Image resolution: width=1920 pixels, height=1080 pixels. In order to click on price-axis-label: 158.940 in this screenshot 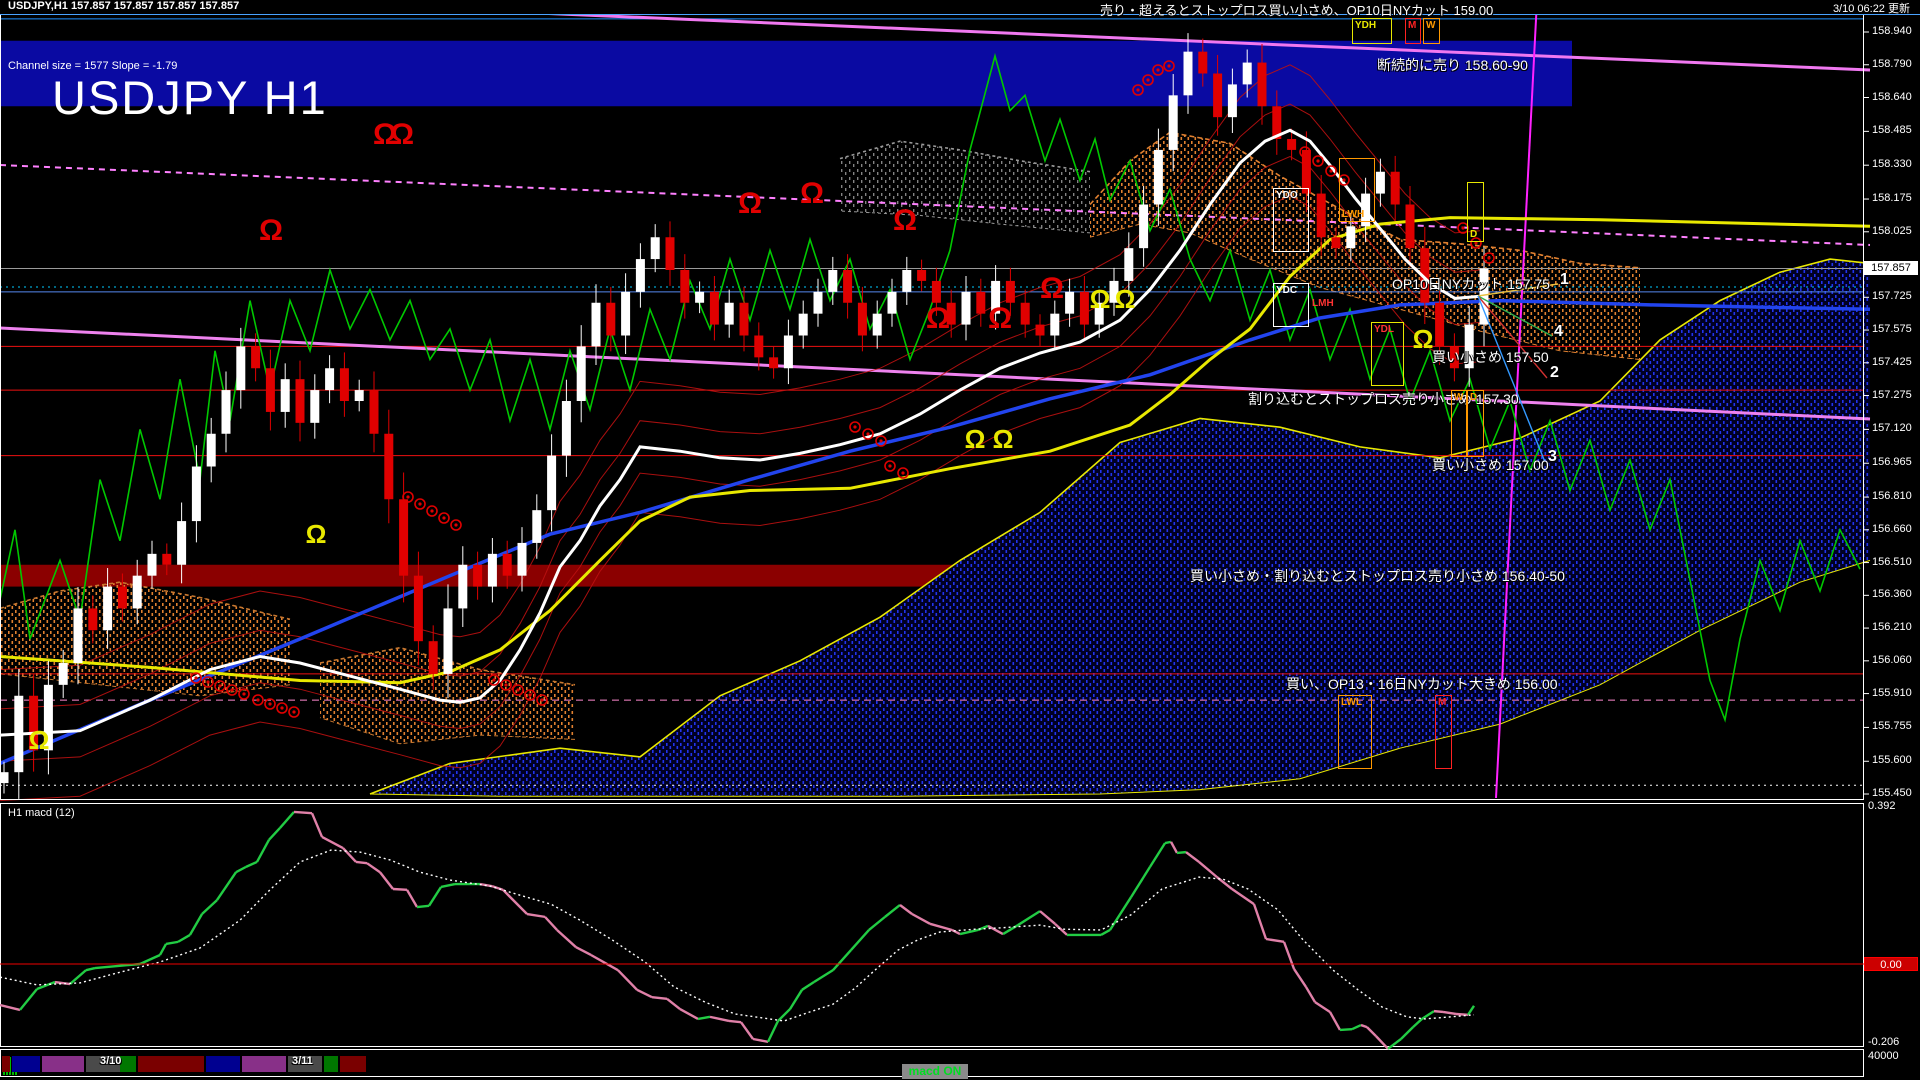, I will do `click(1892, 31)`.